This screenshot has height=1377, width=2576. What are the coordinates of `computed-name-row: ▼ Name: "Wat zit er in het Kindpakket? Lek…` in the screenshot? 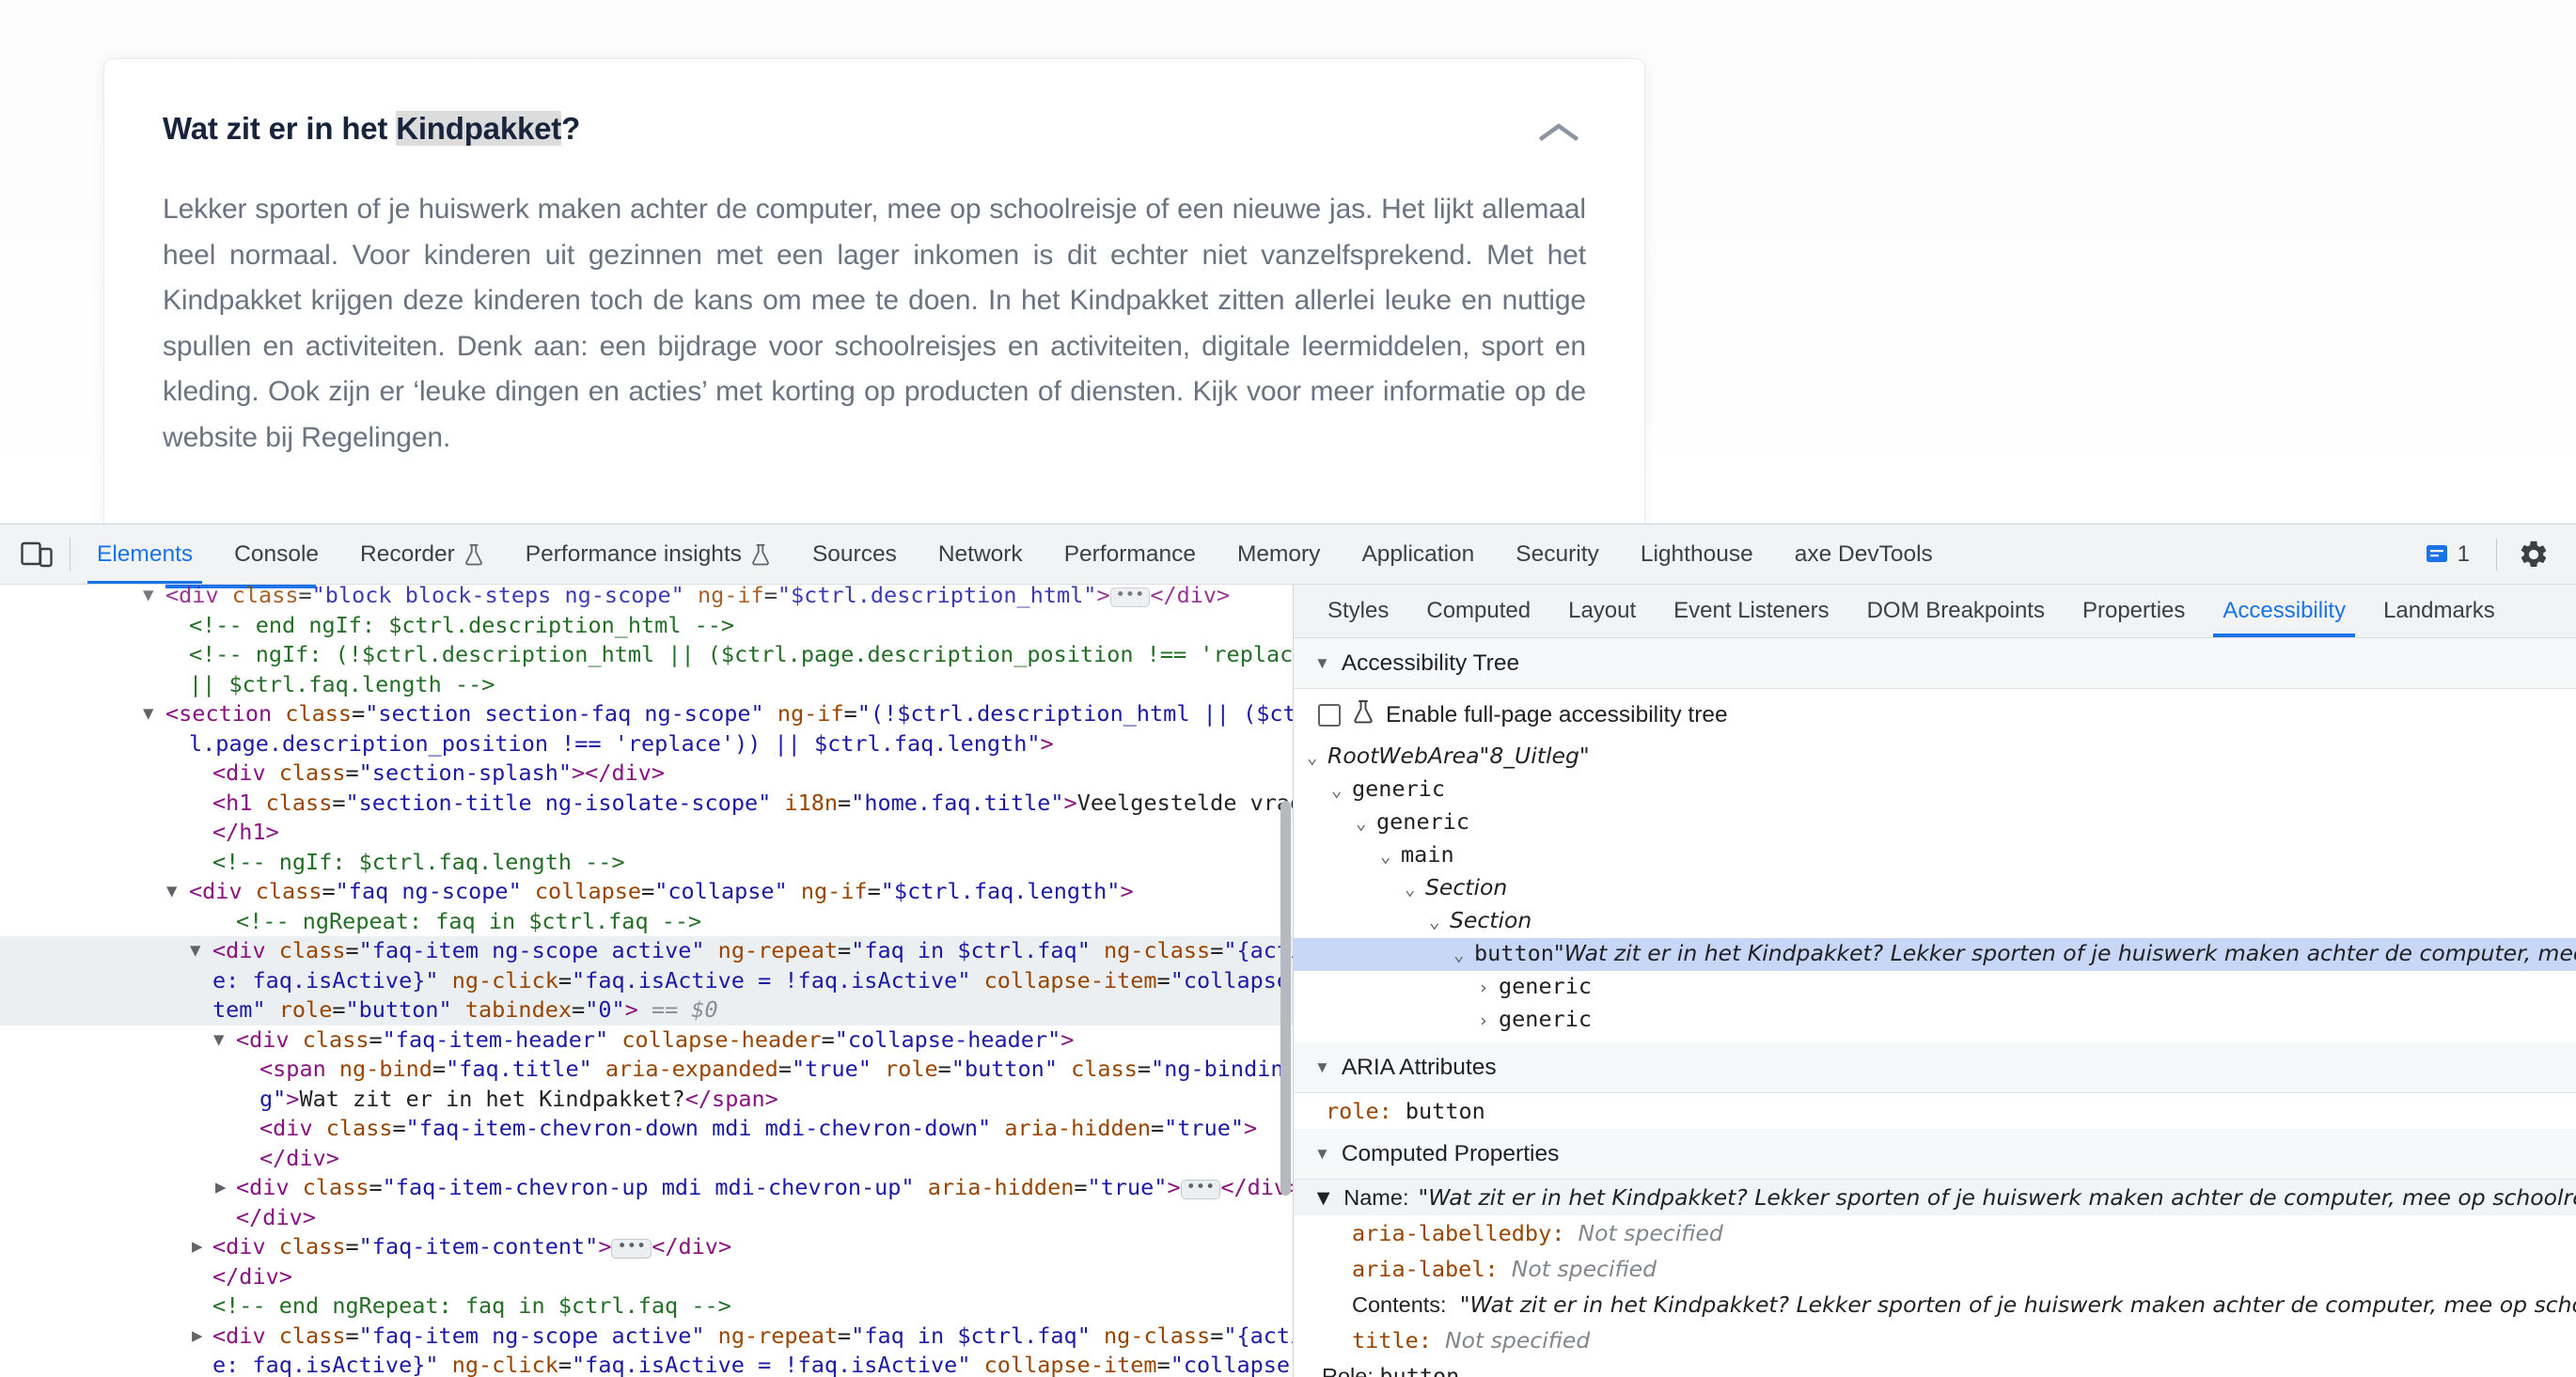 It's located at (1935, 1197).